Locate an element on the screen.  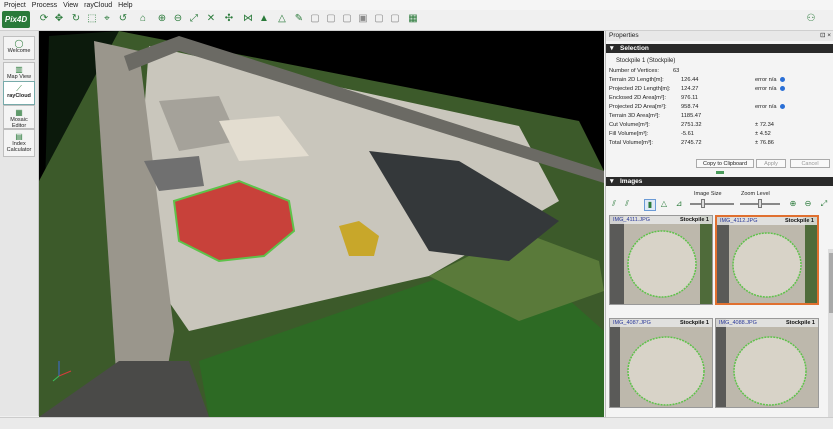
thumbnail-name: IMG_4087.JPG is located at coordinates (632, 323).